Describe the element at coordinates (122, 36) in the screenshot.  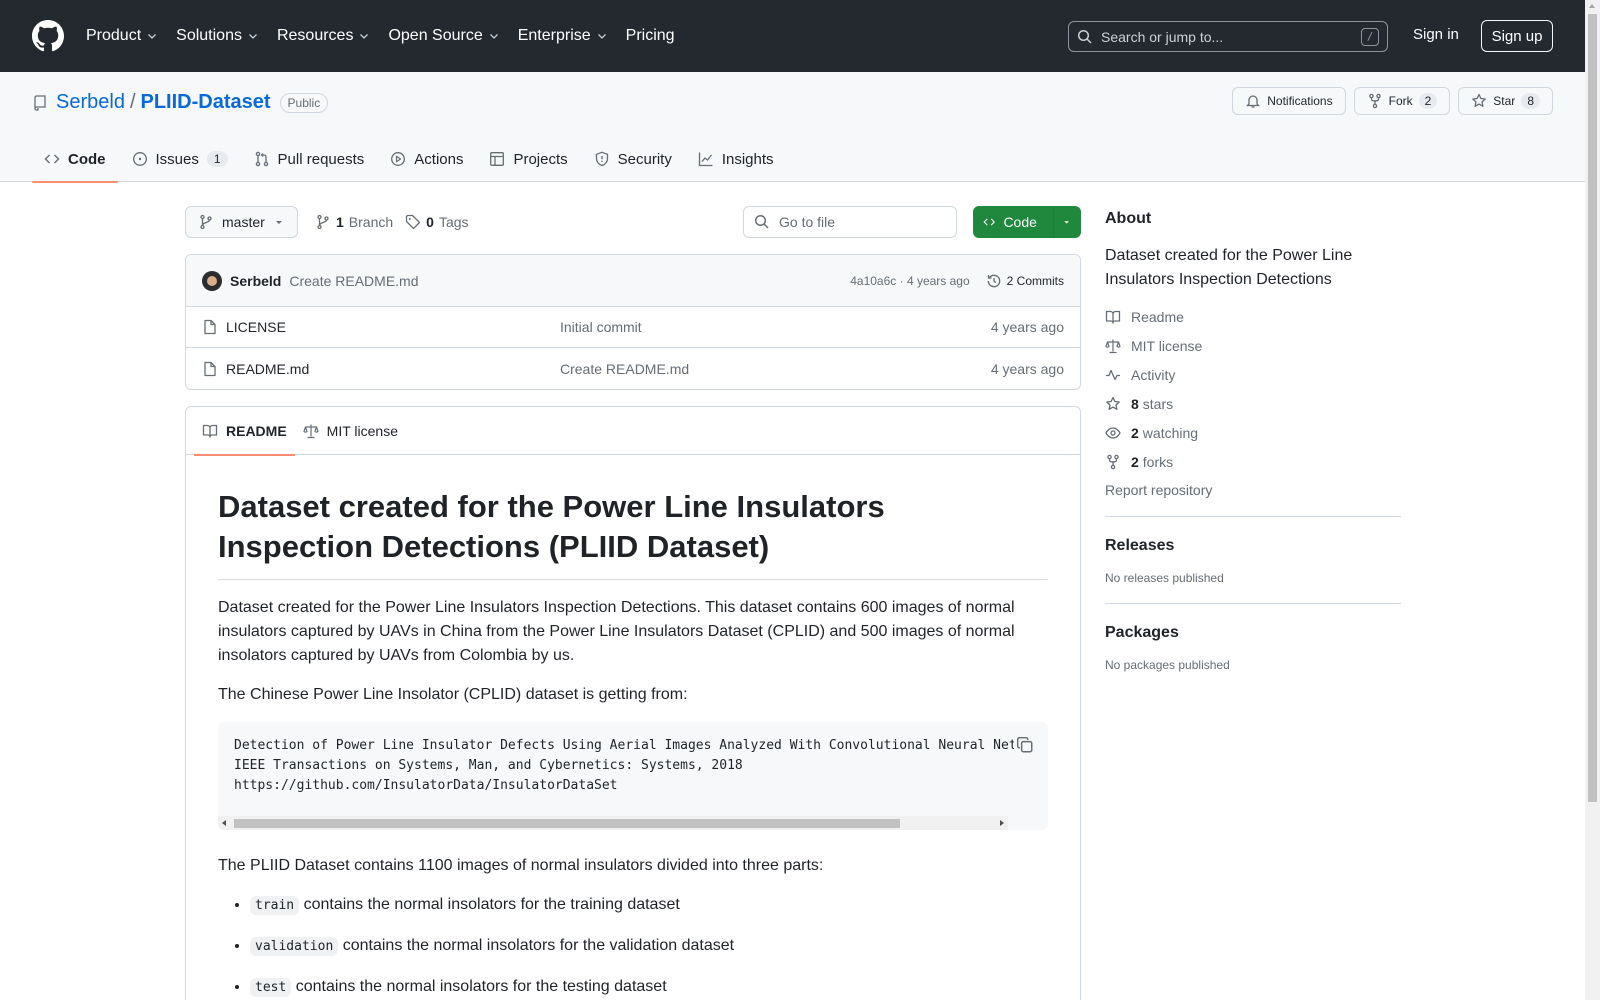
I see `nav-product: Product` at that location.